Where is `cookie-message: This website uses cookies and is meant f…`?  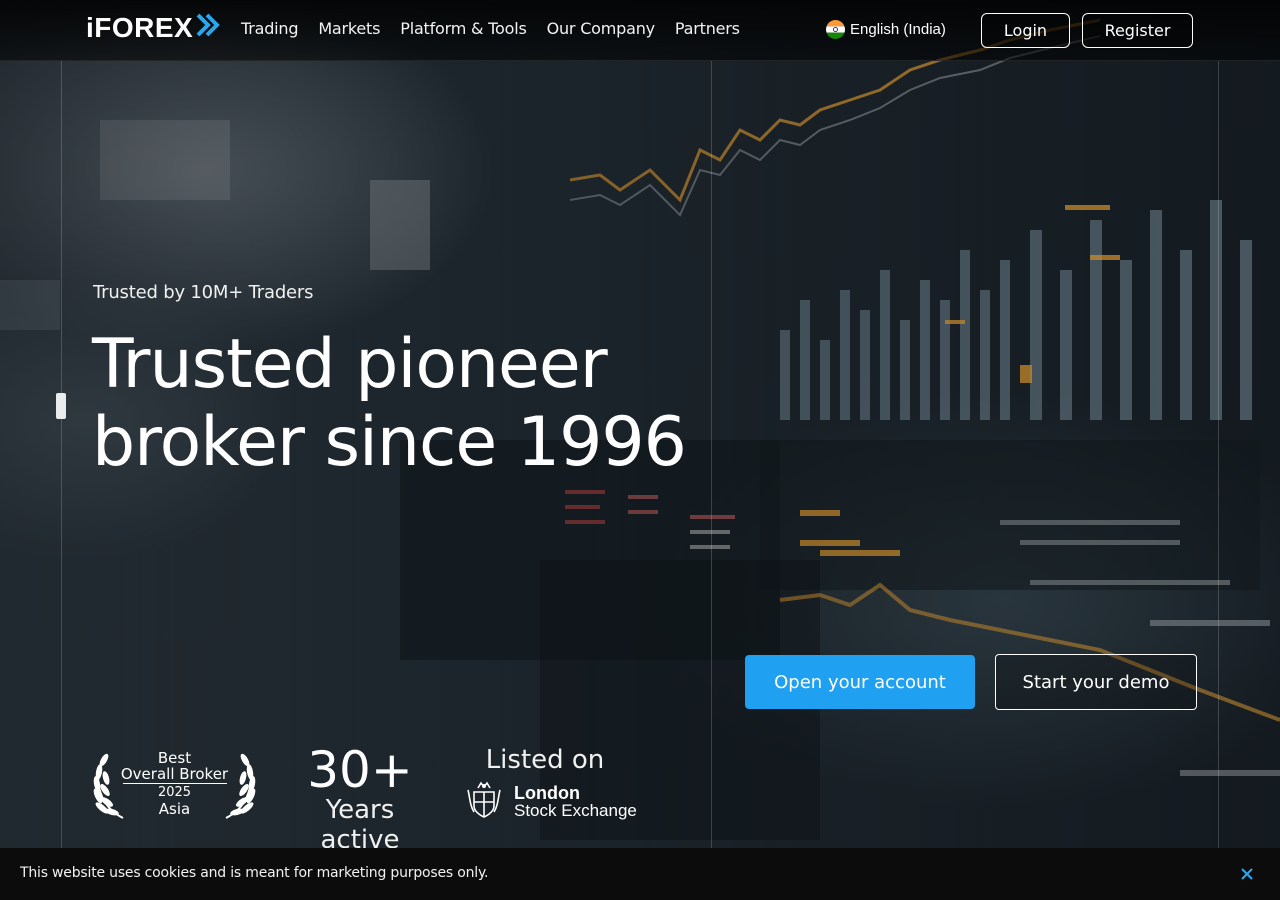 cookie-message: This website uses cookies and is meant f… is located at coordinates (254, 873).